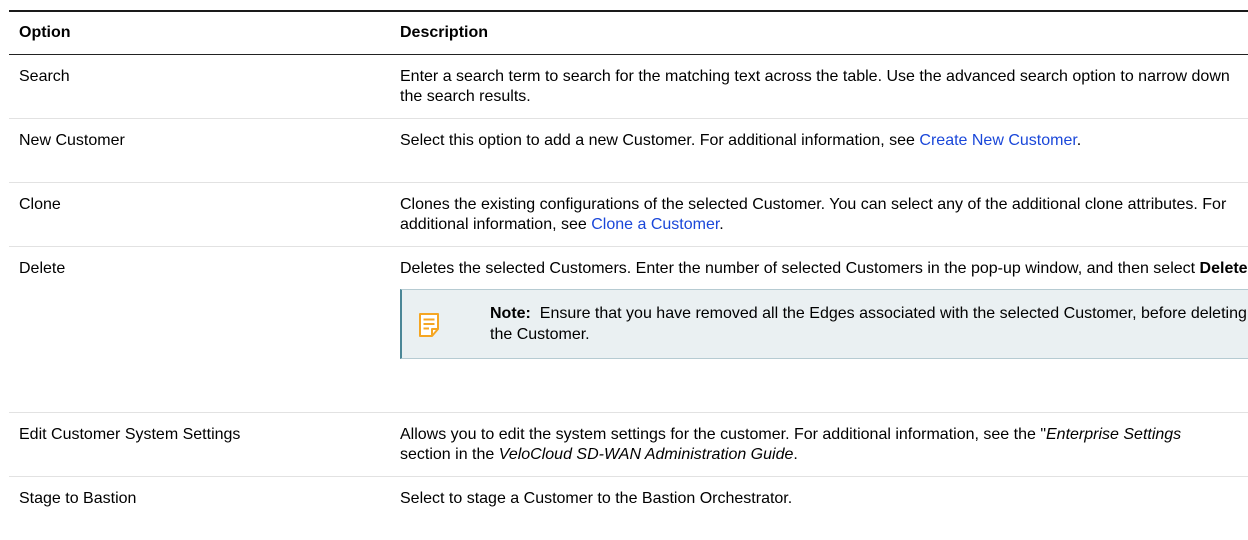 This screenshot has height=540, width=1248. I want to click on note-label: Note:, so click(510, 313).